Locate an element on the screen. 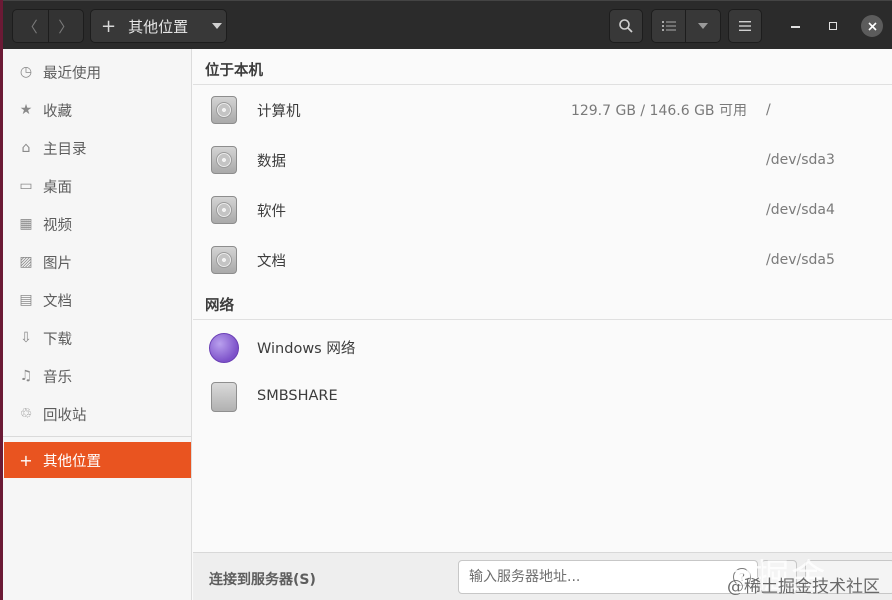  menu-button is located at coordinates (745, 26).